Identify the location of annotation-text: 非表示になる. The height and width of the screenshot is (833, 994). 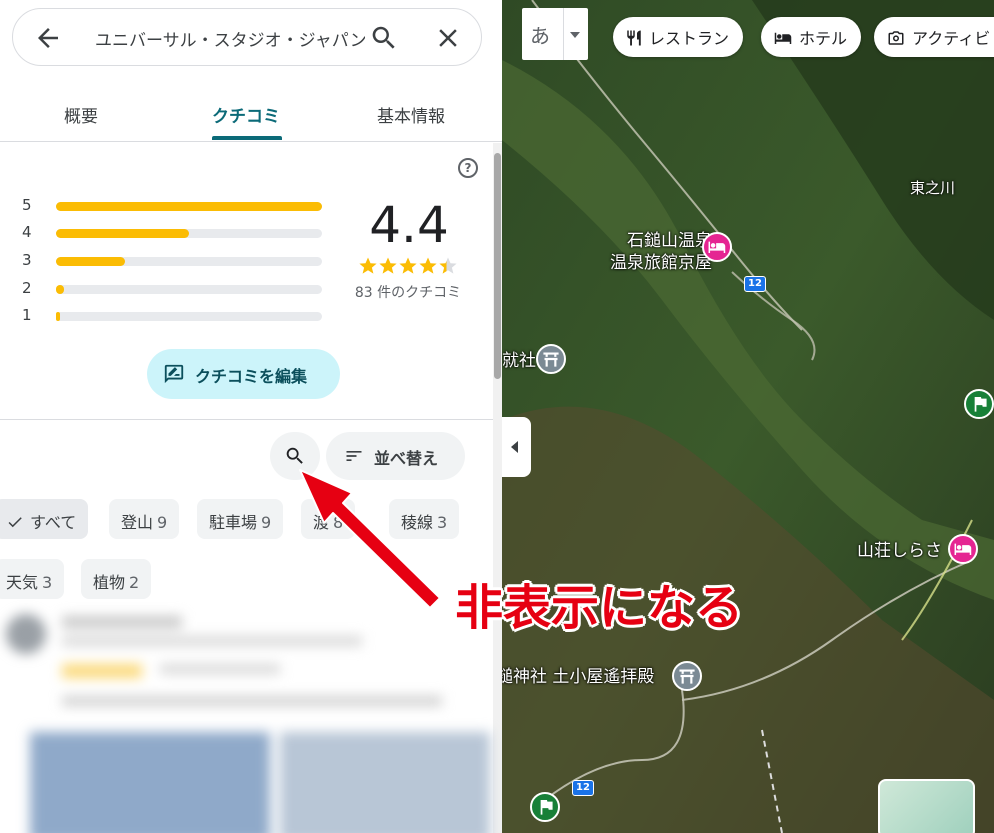
(599, 608).